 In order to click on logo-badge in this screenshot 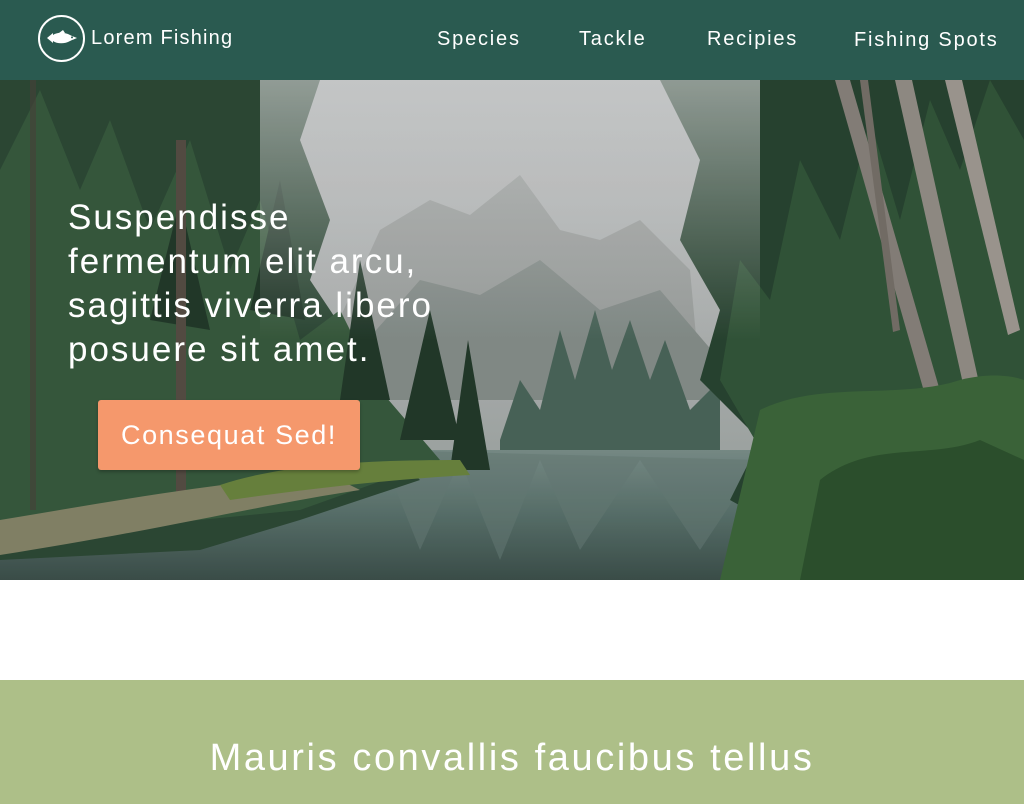, I will do `click(61, 38)`.